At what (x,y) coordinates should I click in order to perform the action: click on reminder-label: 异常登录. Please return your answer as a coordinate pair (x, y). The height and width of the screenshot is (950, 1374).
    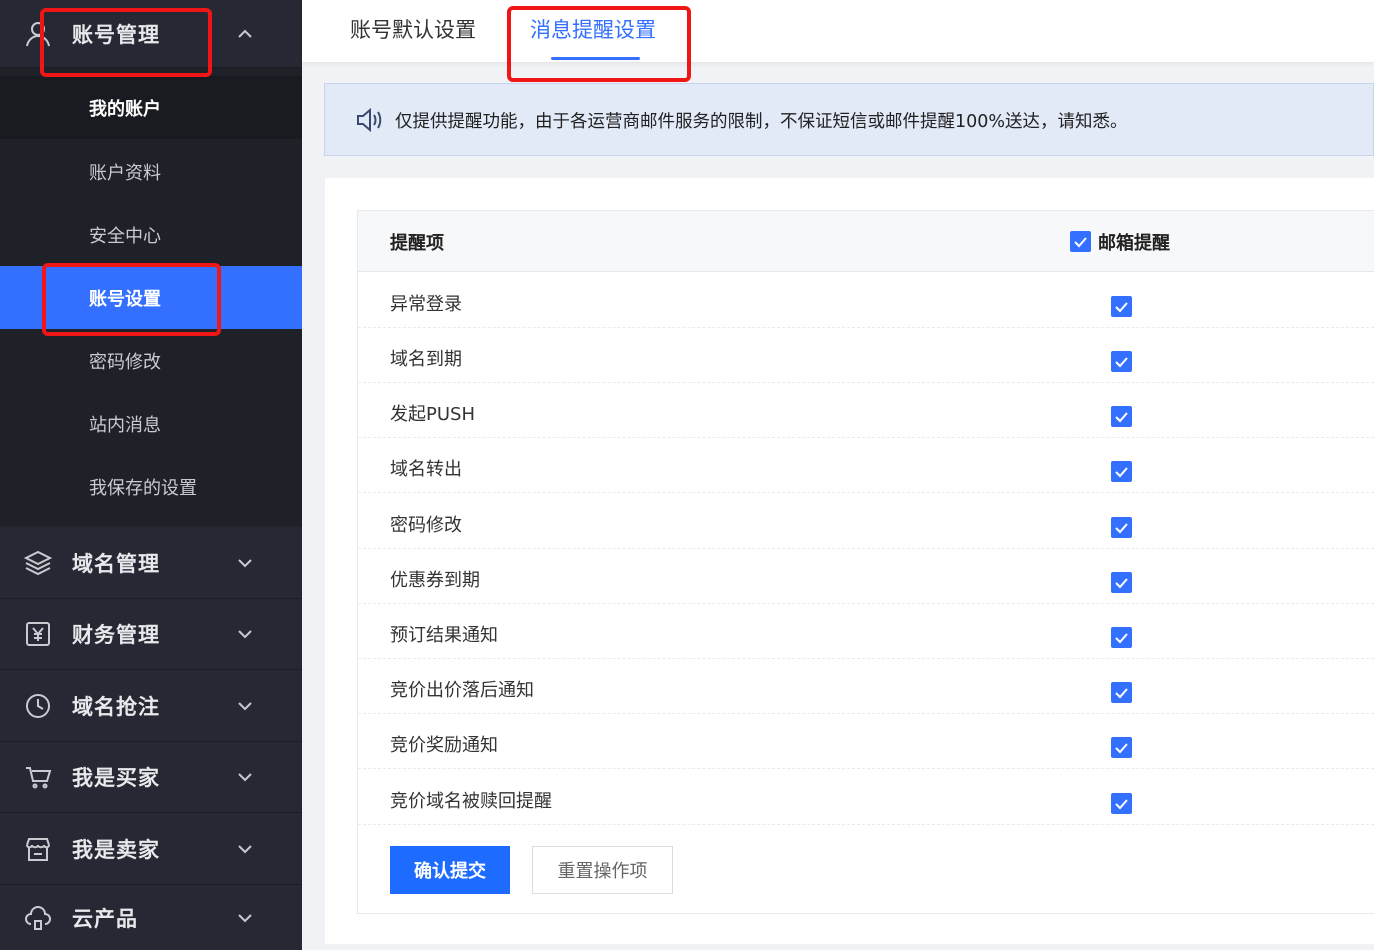
    Looking at the image, I should click on (426, 304).